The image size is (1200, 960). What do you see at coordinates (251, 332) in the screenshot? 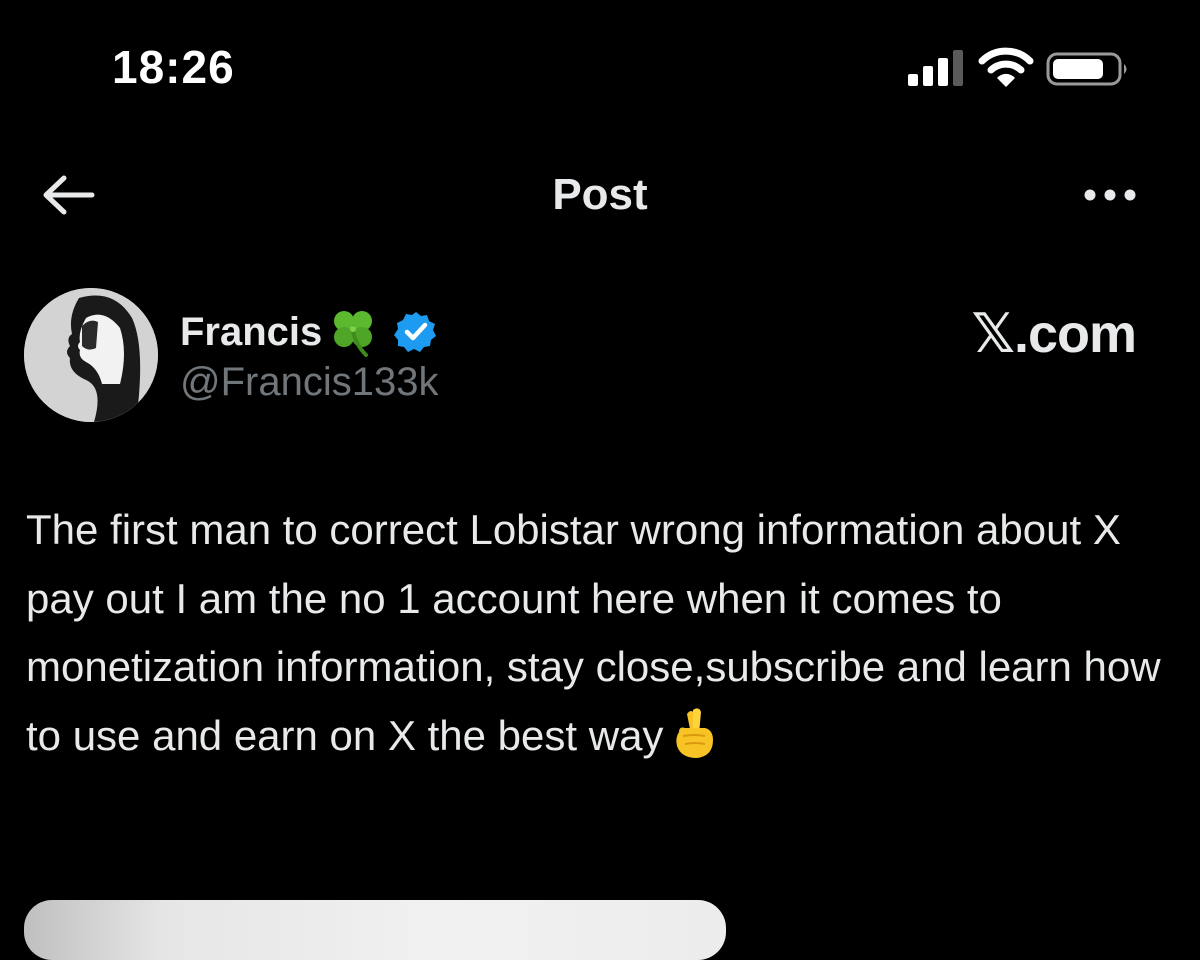
I see `display-name: Francis` at bounding box center [251, 332].